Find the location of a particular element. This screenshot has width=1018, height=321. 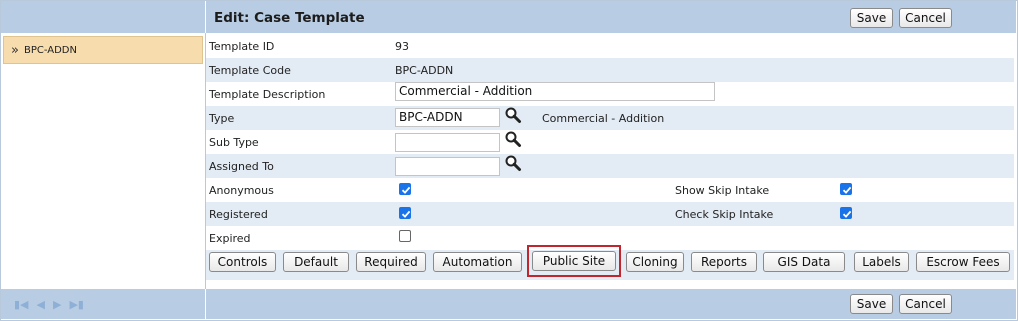

sub-type-input is located at coordinates (447, 142).